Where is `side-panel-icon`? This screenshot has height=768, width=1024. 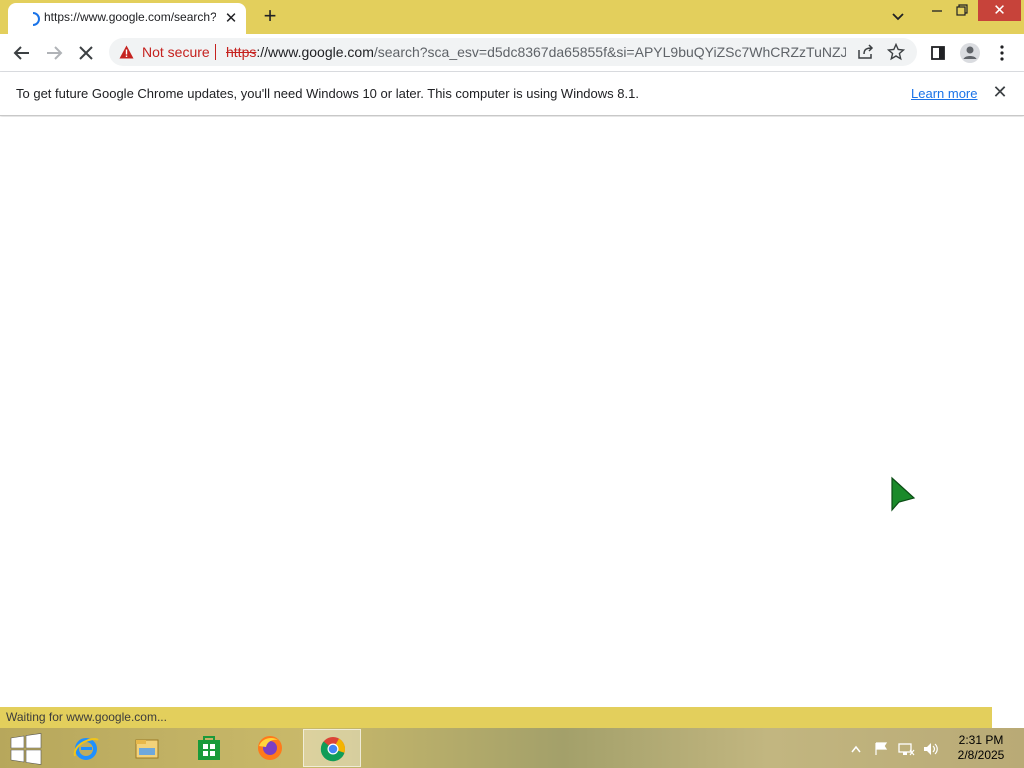
side-panel-icon is located at coordinates (938, 53).